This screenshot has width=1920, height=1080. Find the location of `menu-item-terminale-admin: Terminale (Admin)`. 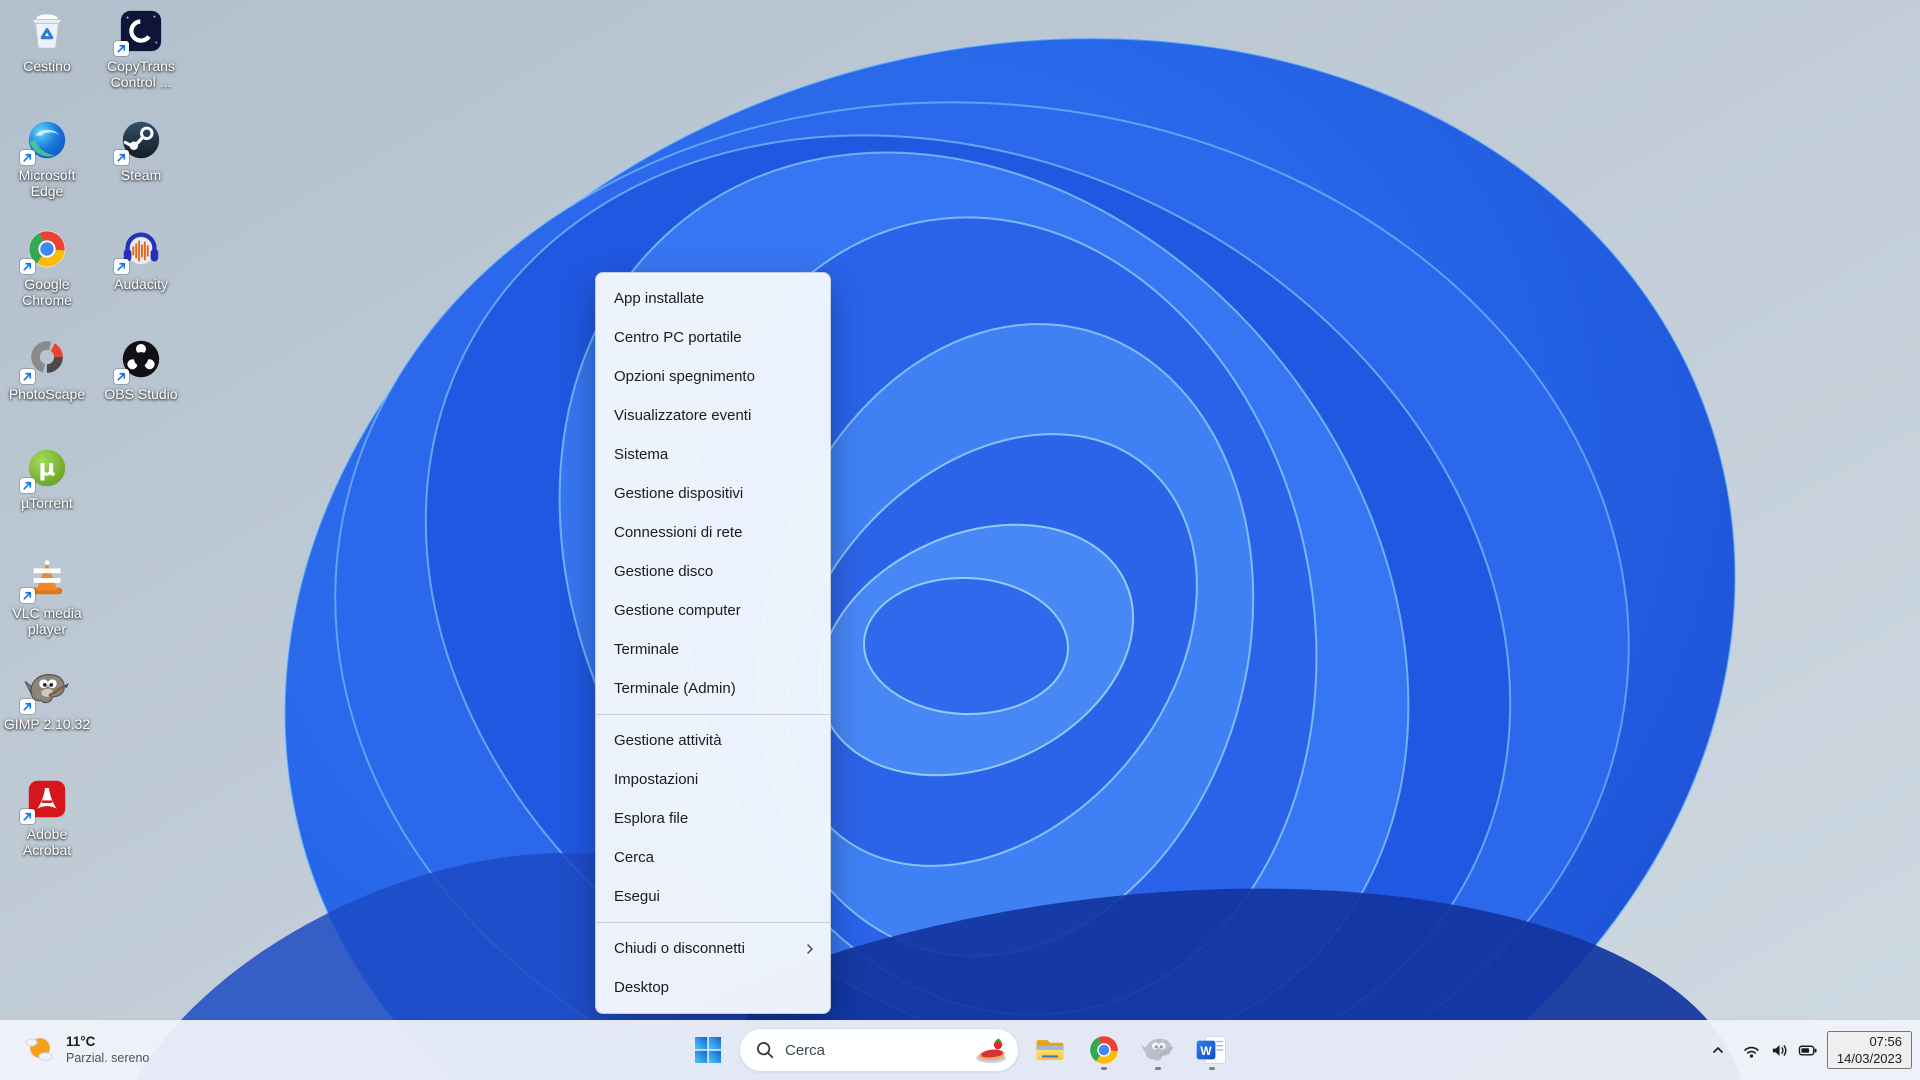

menu-item-terminale-admin: Terminale (Admin) is located at coordinates (713, 688).